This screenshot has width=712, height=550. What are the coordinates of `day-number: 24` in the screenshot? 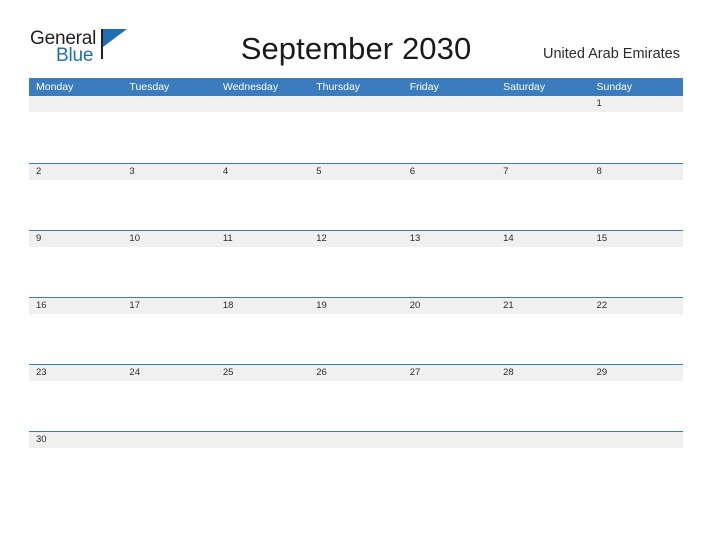 It's located at (134, 372).